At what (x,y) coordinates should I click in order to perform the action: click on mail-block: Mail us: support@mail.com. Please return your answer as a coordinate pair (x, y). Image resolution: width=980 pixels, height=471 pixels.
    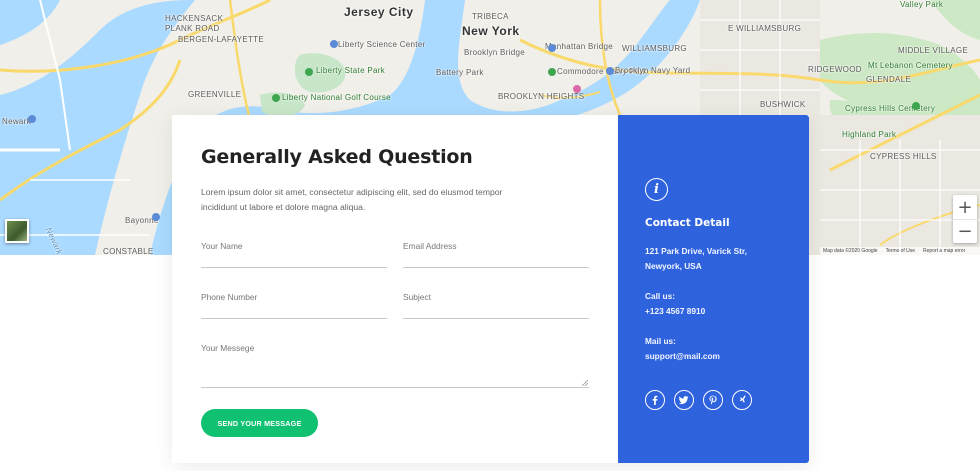
    Looking at the image, I should click on (682, 348).